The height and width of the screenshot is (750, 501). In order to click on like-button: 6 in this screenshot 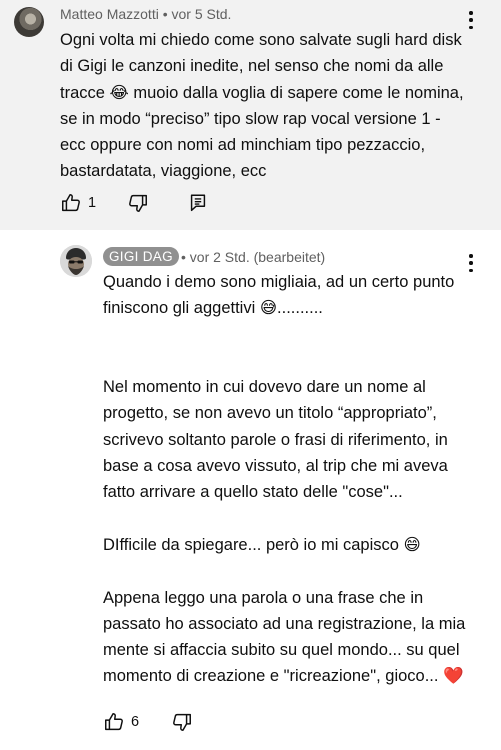, I will do `click(121, 722)`.